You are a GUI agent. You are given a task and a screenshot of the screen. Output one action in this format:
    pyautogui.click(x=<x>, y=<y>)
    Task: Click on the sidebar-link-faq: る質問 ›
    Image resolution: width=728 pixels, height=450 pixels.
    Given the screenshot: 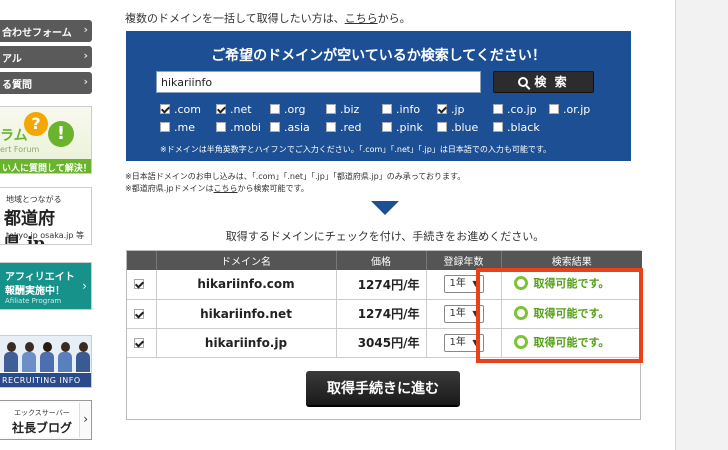 What is the action you would take?
    pyautogui.click(x=46, y=83)
    